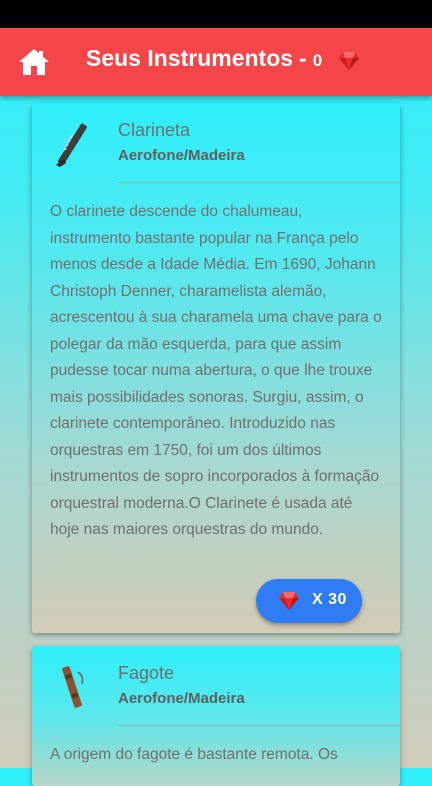  What do you see at coordinates (190, 58) in the screenshot?
I see `page-title-text: Seus Instrumentos` at bounding box center [190, 58].